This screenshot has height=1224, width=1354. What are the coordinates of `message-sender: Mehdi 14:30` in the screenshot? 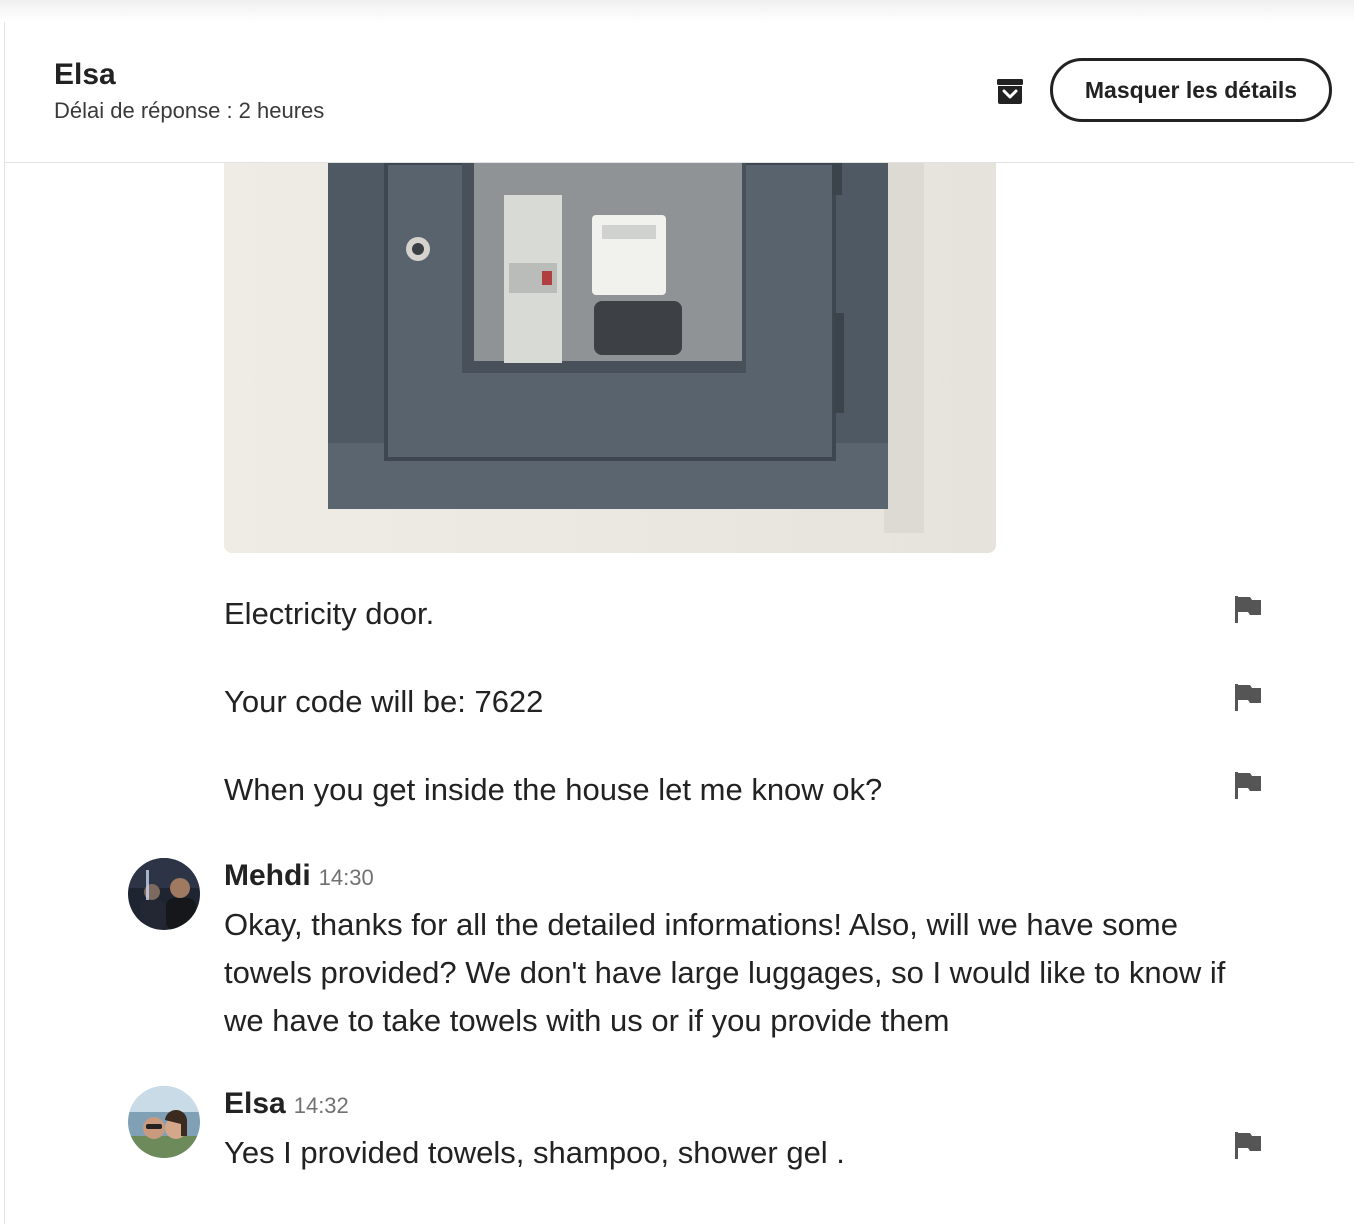 It's located at (299, 876).